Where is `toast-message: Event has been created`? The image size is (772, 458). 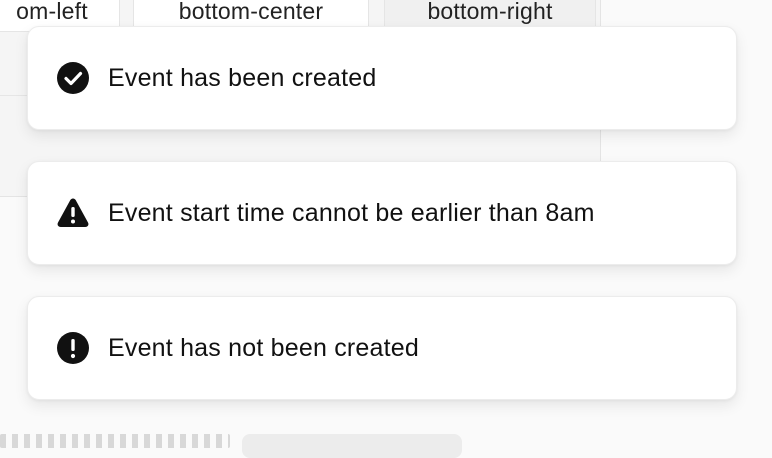 toast-message: Event has been created is located at coordinates (242, 77).